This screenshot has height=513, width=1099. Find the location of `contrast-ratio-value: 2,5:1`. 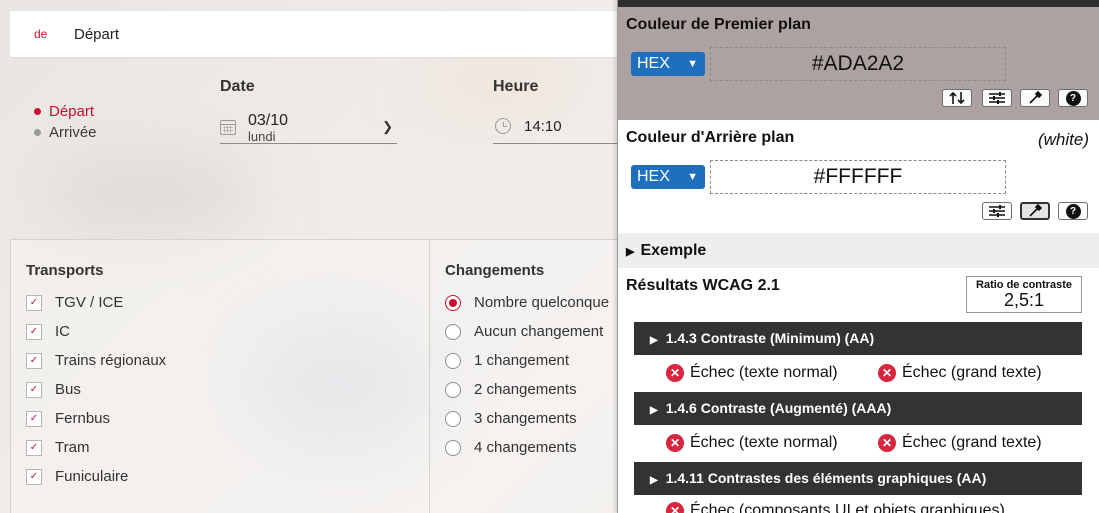

contrast-ratio-value: 2,5:1 is located at coordinates (1024, 300).